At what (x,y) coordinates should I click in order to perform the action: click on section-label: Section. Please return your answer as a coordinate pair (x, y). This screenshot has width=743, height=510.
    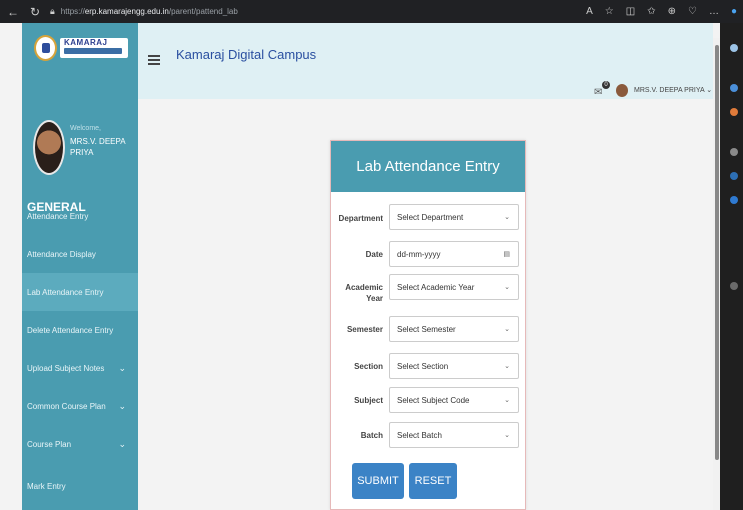
    Looking at the image, I should click on (368, 366).